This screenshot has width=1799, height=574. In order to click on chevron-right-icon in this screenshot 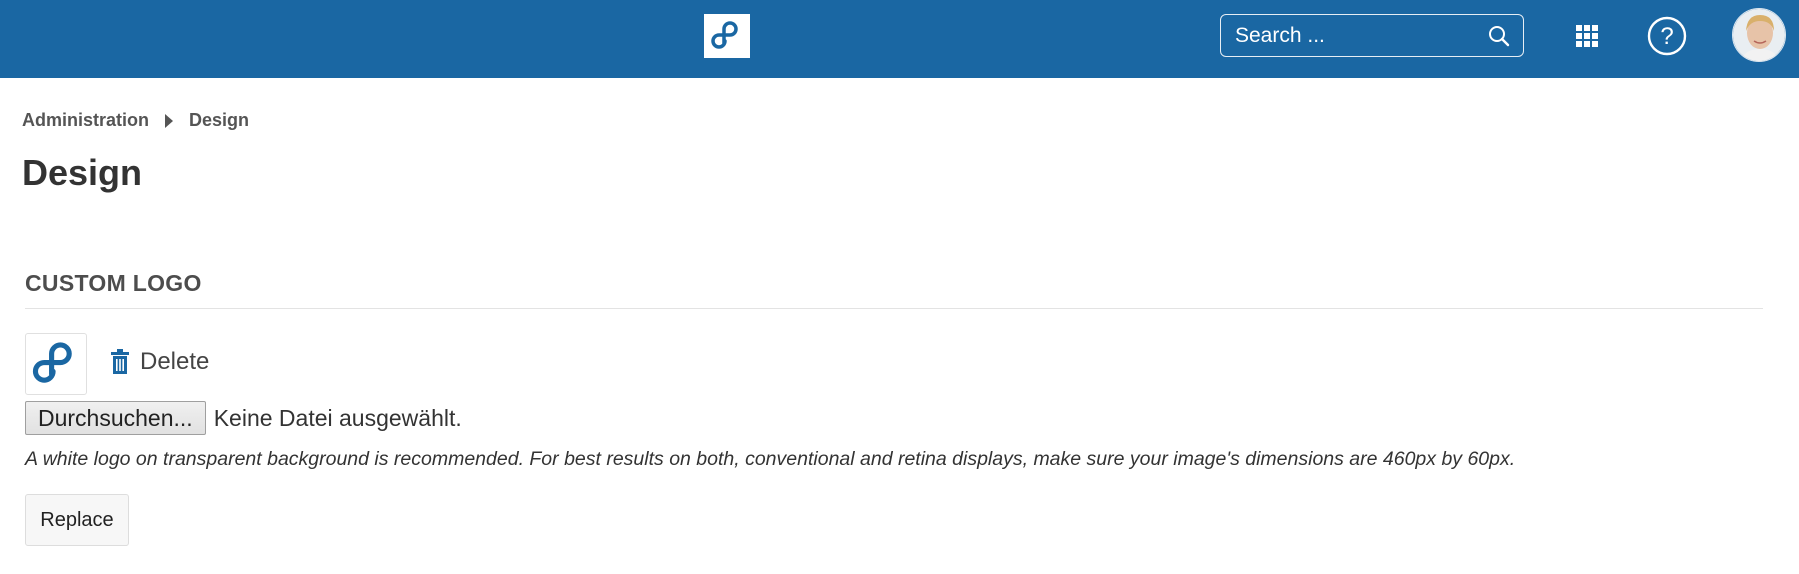, I will do `click(169, 120)`.